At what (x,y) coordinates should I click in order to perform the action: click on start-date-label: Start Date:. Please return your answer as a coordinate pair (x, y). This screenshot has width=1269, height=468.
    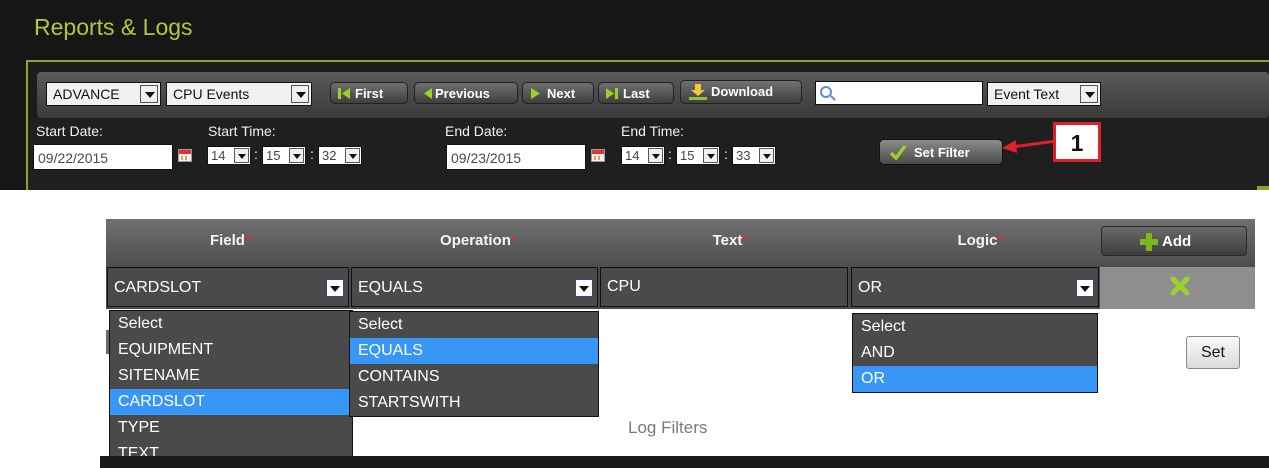
    Looking at the image, I should click on (69, 131).